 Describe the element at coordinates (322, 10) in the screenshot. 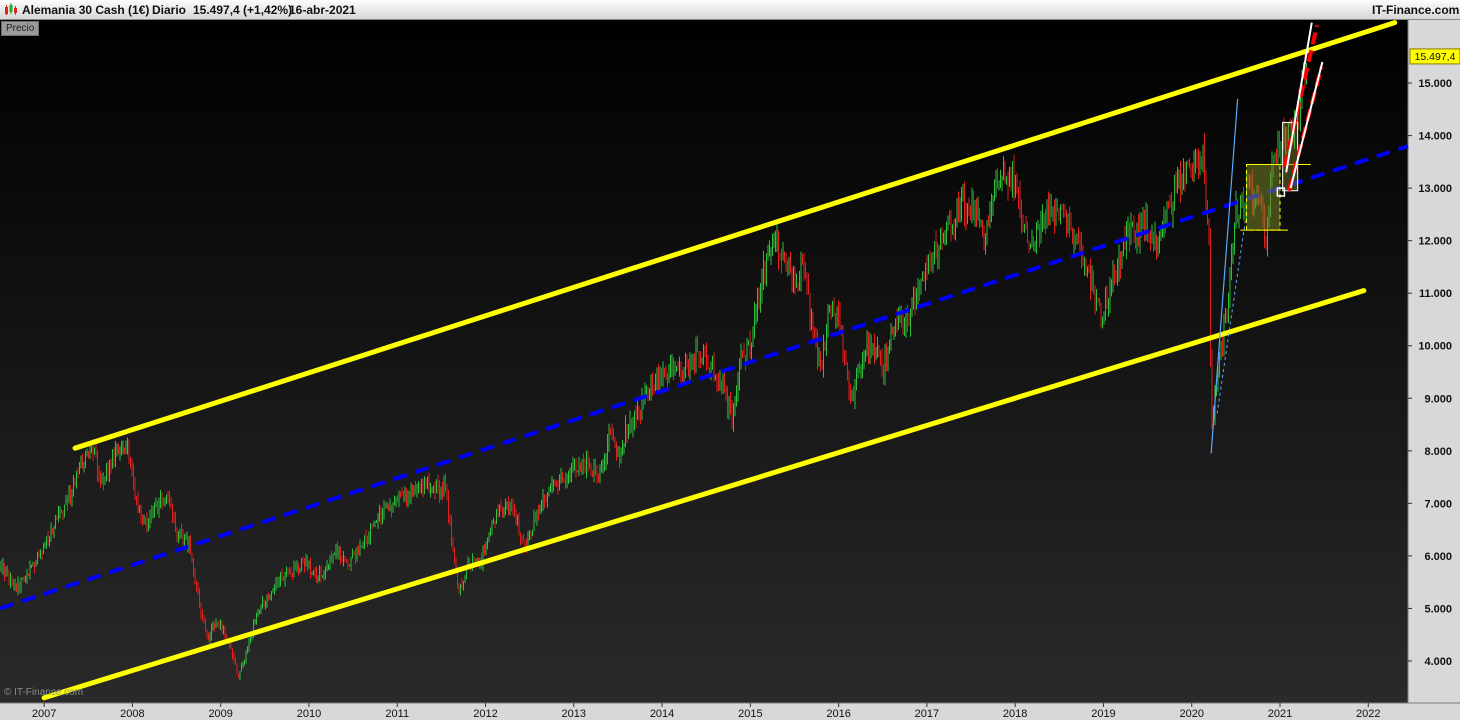

I see `quote-date: 16-abr-2021` at that location.